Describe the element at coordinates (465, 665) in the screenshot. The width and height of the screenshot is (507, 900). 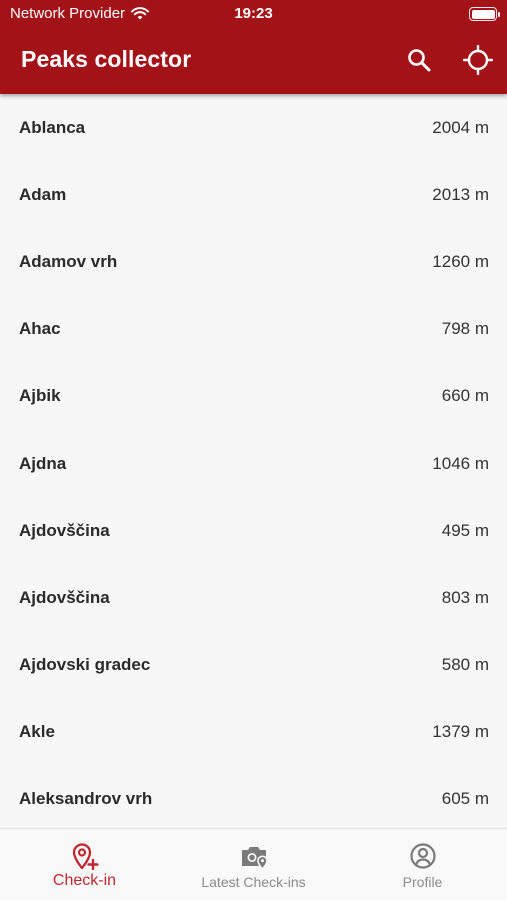
I see `peak-elevation: 580 m` at that location.